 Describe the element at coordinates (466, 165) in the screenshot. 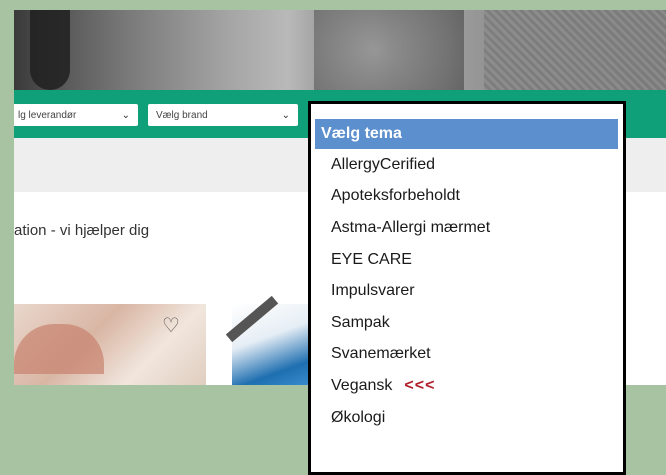

I see `theme-option: AllergyCerified` at that location.